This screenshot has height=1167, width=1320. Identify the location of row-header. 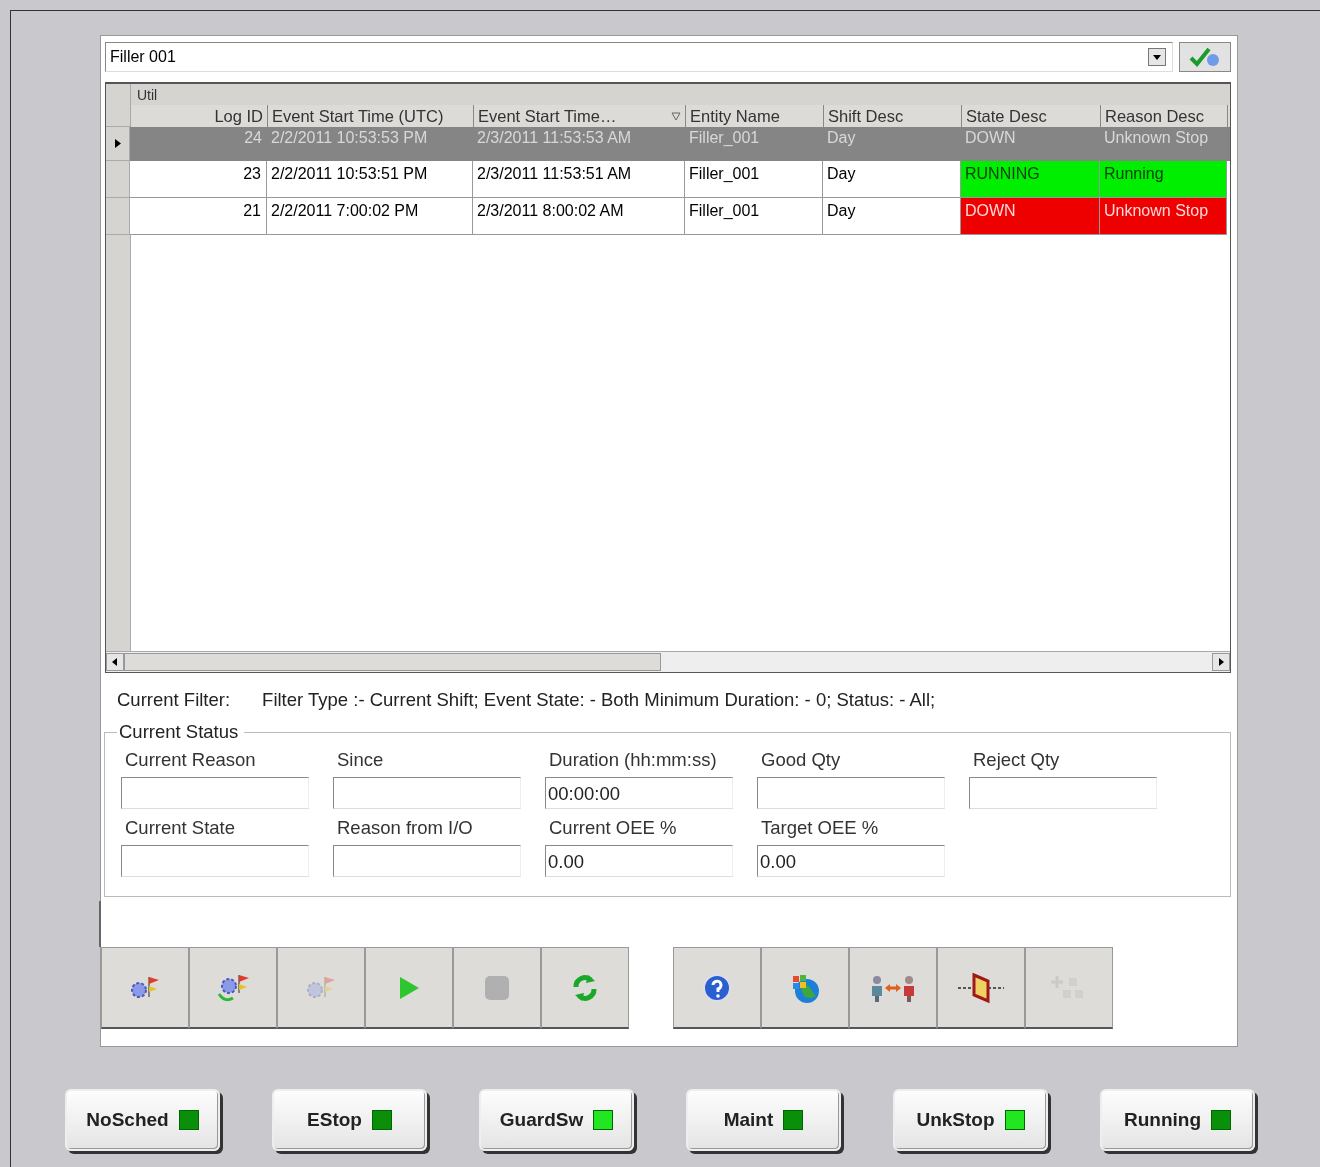
(118, 144).